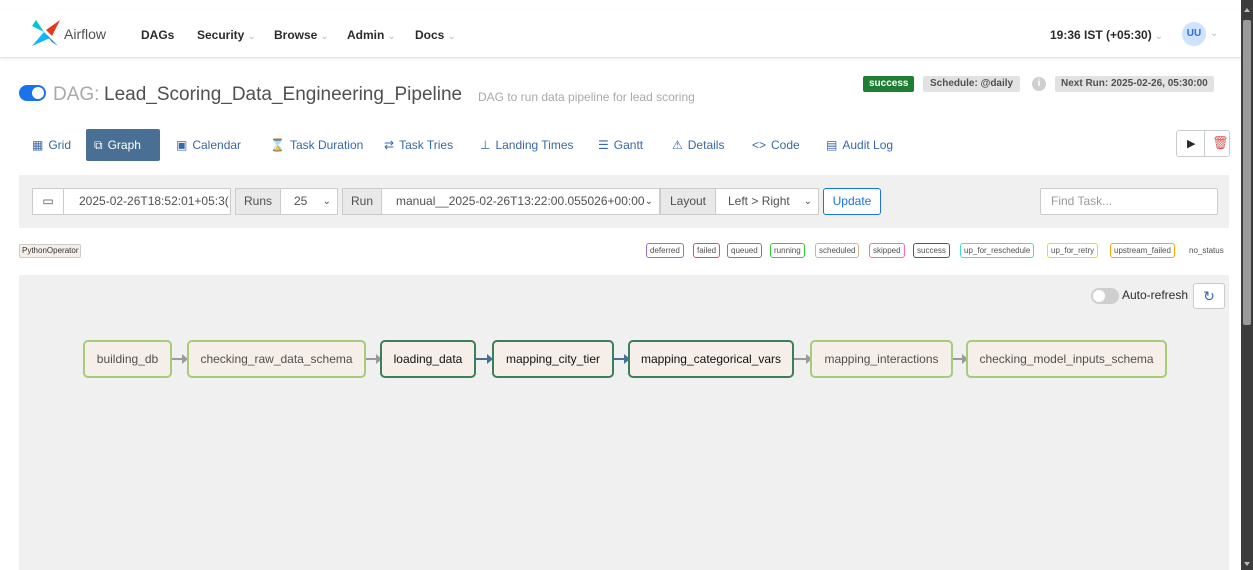 This screenshot has height=570, width=1253. I want to click on state-up-for-retry: up_for_retry, so click(1073, 250).